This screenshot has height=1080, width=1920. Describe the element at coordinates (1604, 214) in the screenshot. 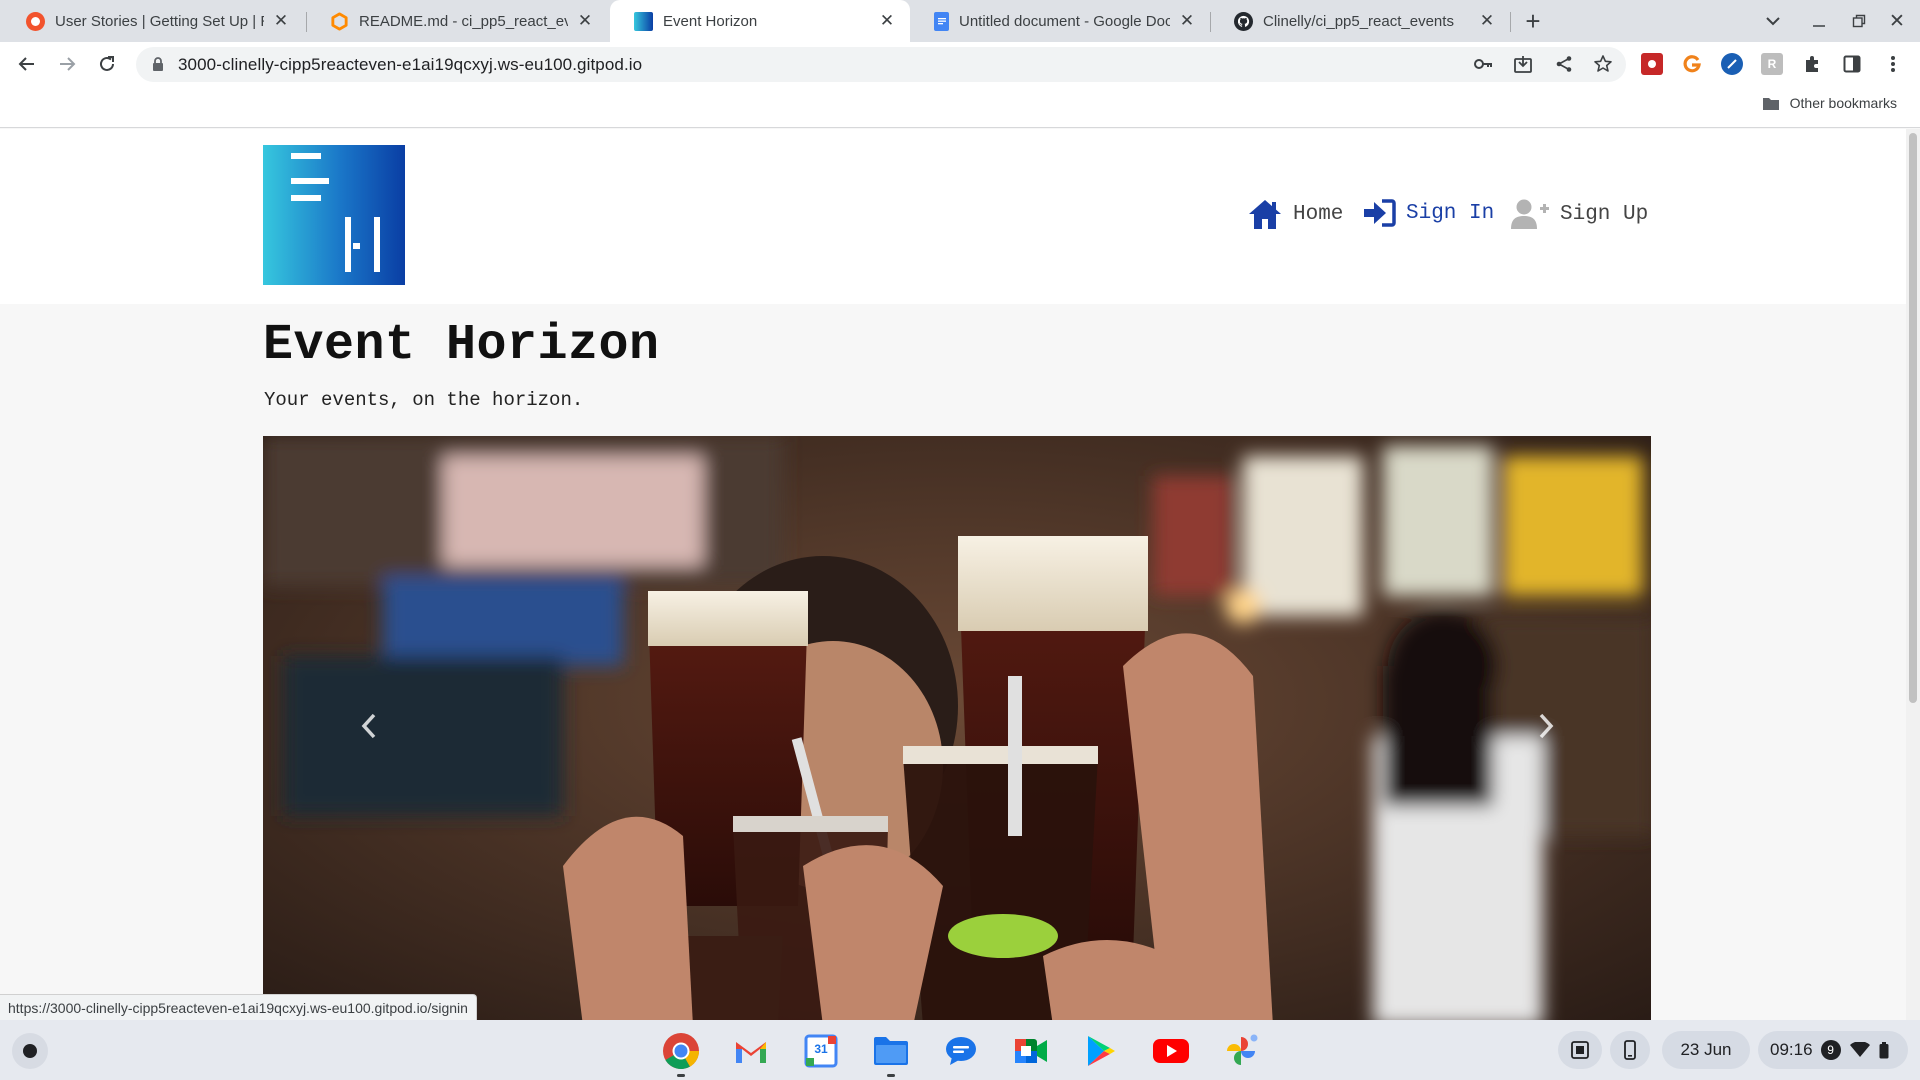

I see `nav-sign-up-label: Sign Up` at that location.